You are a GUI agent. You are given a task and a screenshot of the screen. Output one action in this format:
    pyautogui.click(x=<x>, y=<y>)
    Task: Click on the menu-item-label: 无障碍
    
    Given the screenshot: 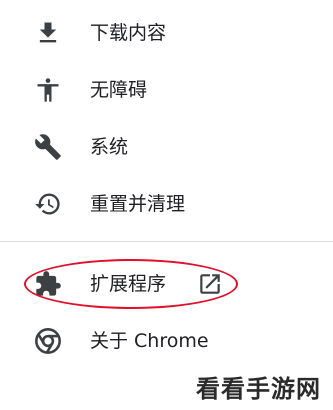 What is the action you would take?
    pyautogui.click(x=119, y=90)
    